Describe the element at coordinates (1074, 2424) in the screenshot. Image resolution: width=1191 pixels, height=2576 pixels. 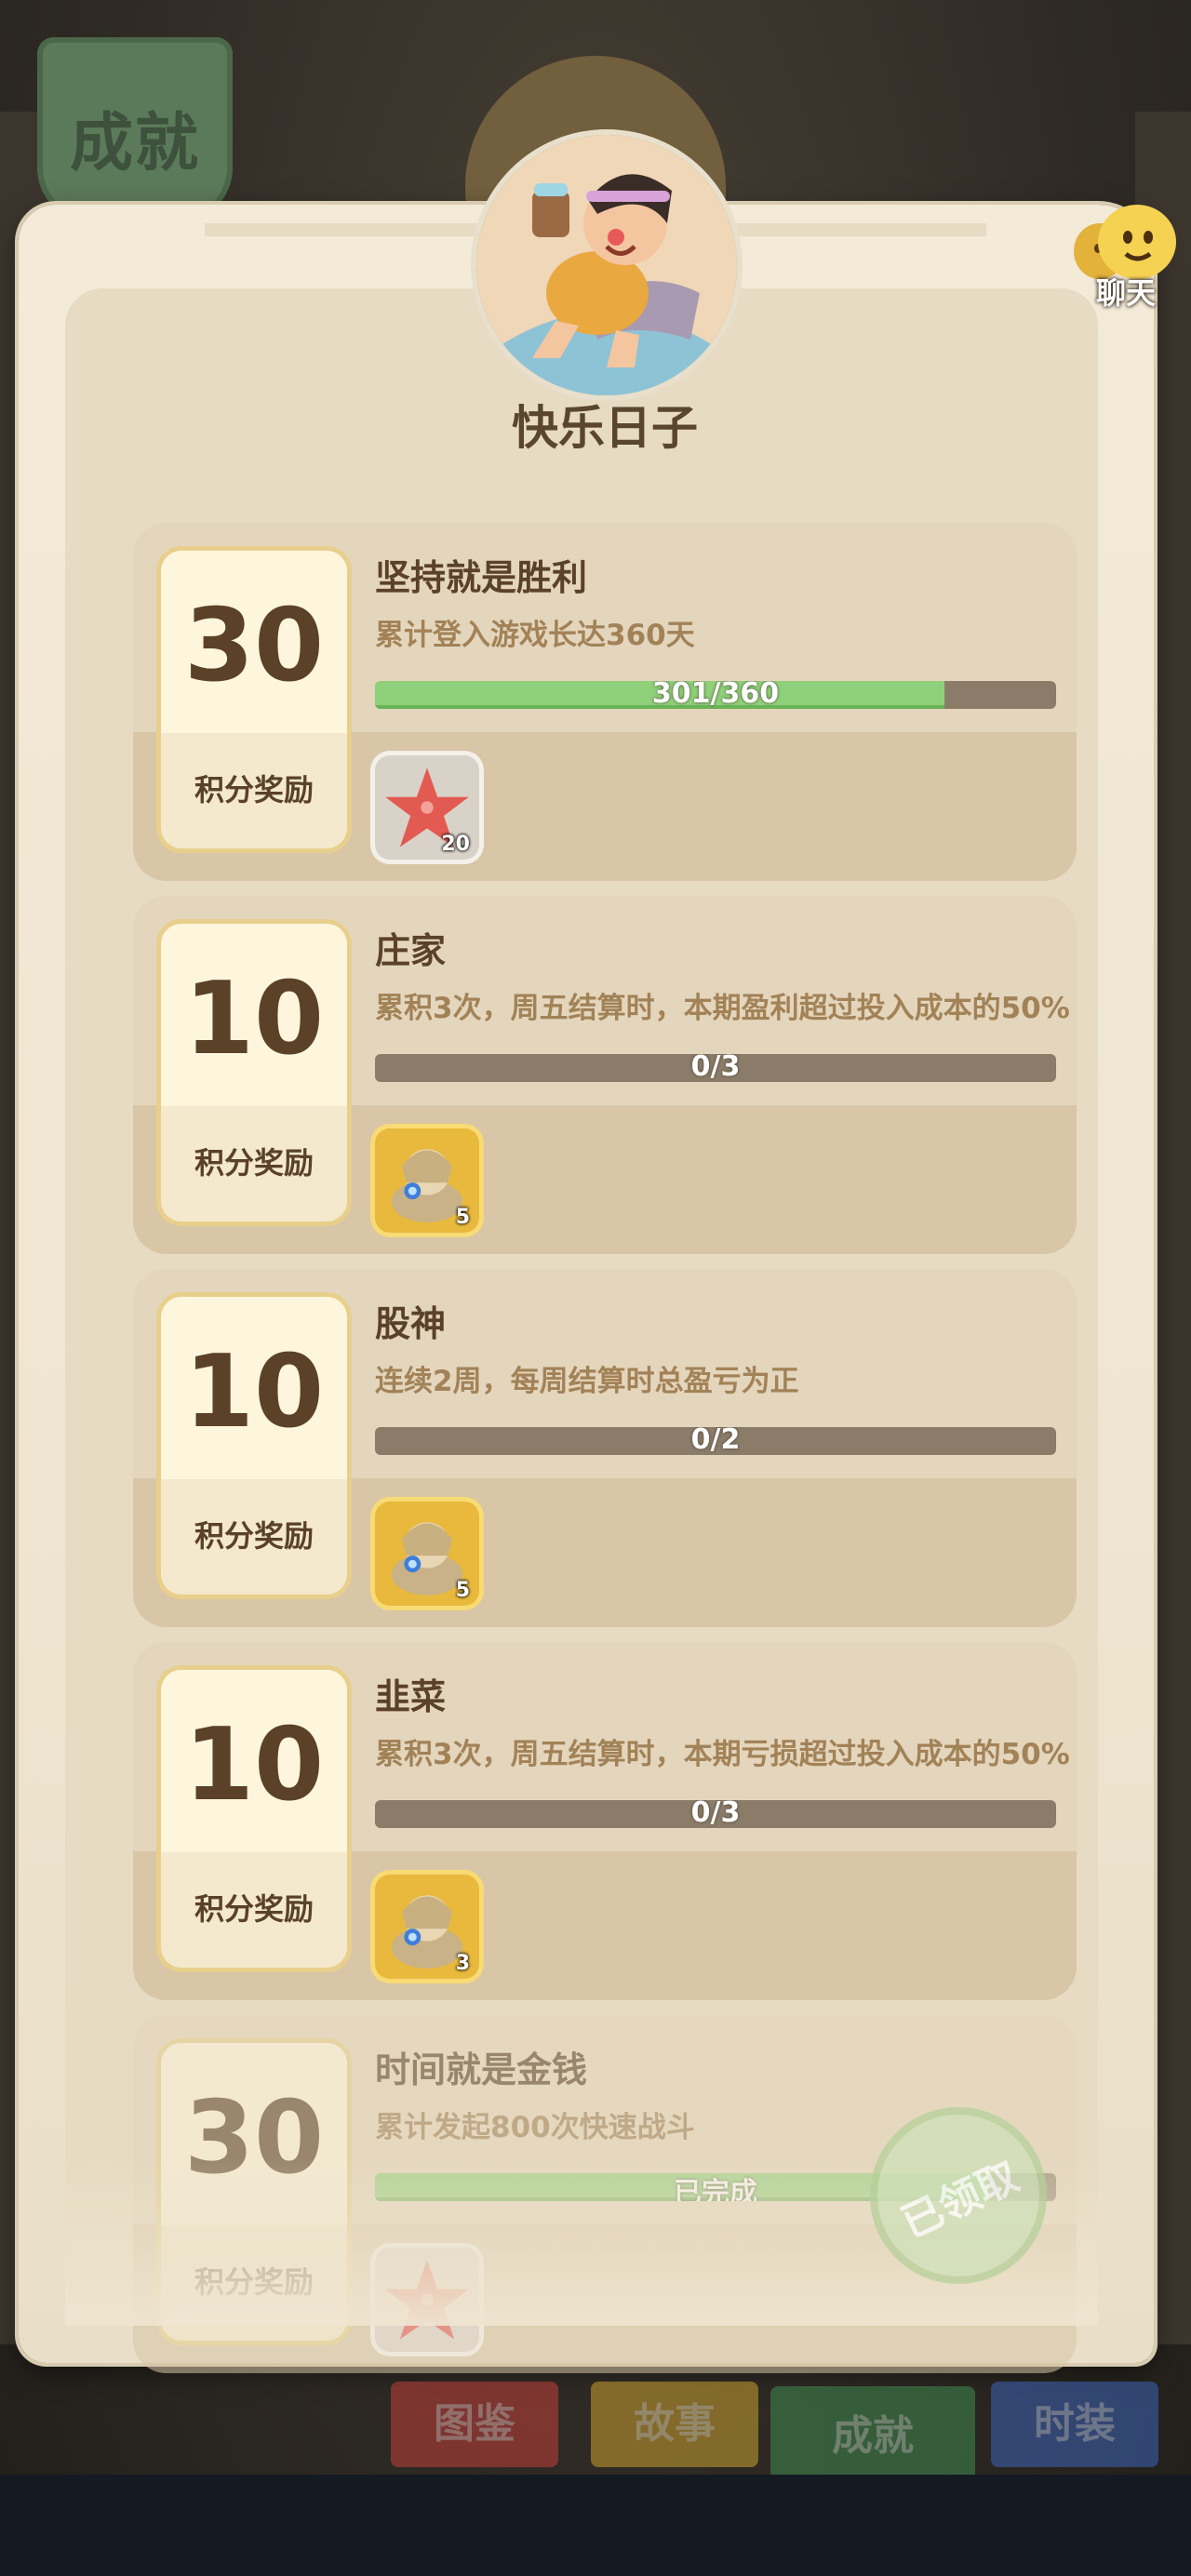
I see `tab-costume: 时装` at that location.